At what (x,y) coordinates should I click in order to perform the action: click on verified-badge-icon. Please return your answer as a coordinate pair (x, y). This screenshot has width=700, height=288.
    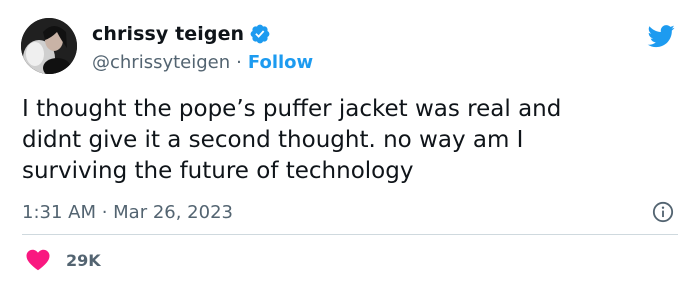
    Looking at the image, I should click on (260, 34).